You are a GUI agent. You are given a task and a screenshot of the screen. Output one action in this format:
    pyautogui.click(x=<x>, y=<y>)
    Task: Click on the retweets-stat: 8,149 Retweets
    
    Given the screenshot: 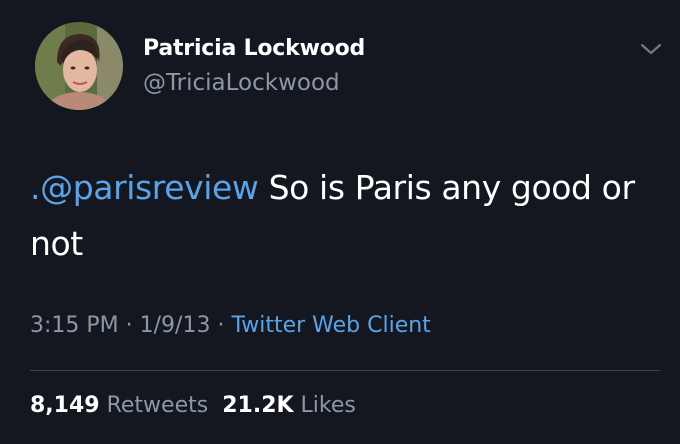 What is the action you would take?
    pyautogui.click(x=119, y=405)
    